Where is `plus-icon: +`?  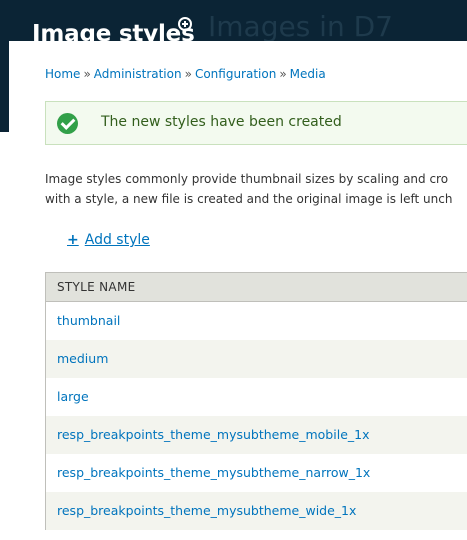
plus-icon: + is located at coordinates (73, 240).